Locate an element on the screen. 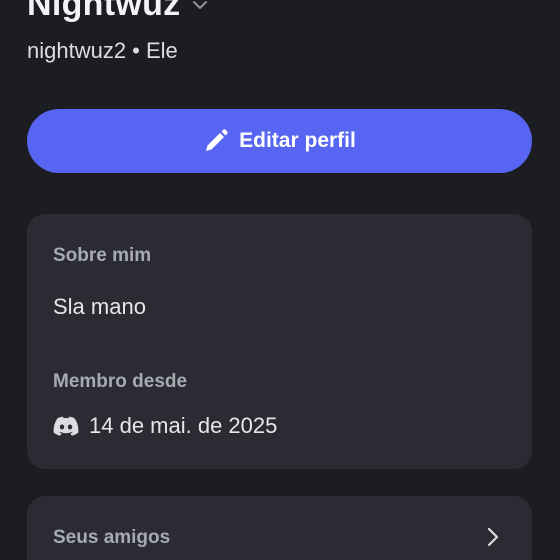 Image resolution: width=560 pixels, height=560 pixels. member-since-row: 14 de mai. de 2025 is located at coordinates (165, 426).